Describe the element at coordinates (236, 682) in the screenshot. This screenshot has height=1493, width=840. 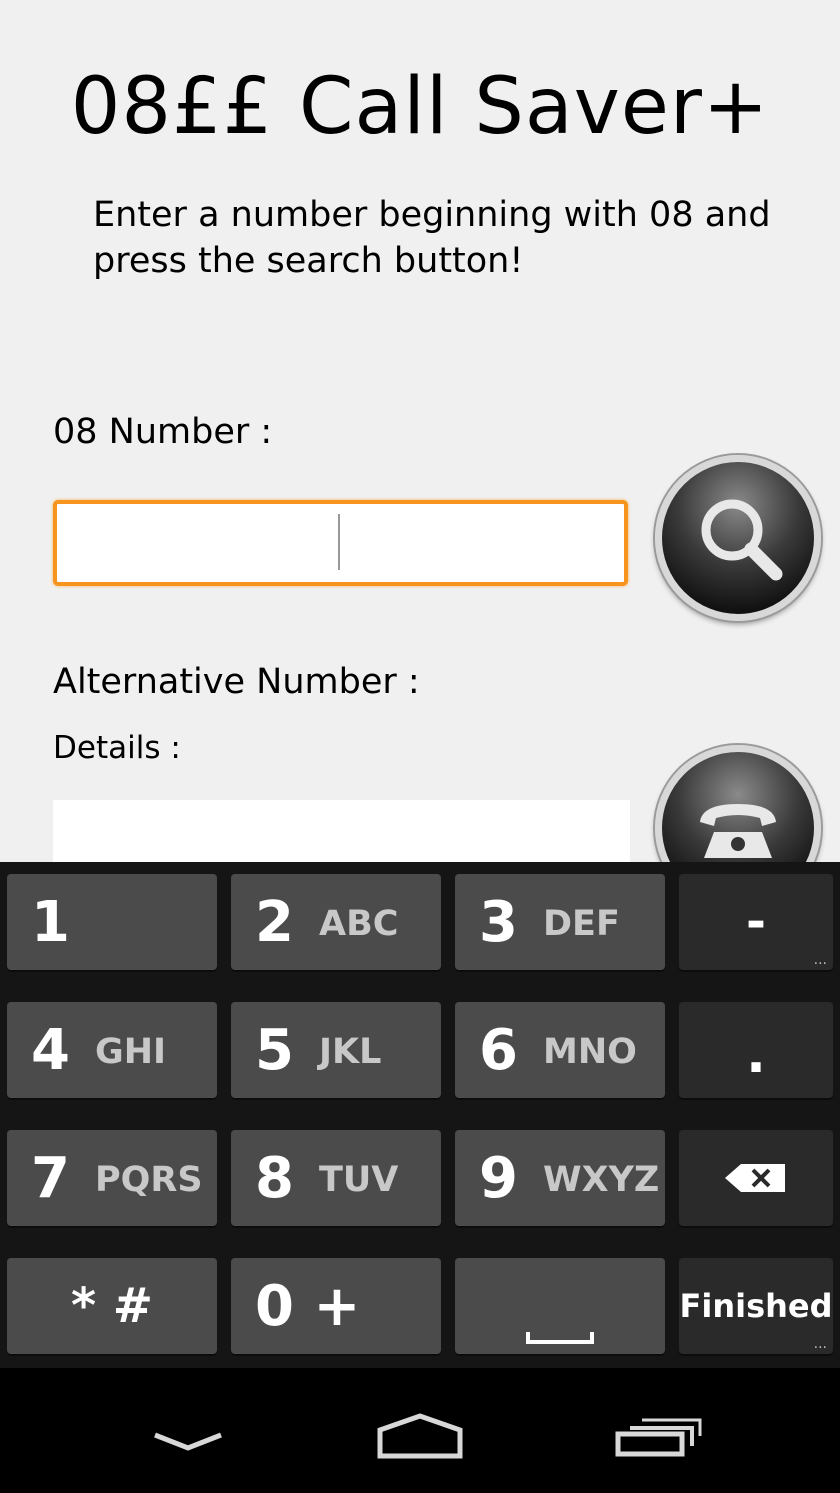
I see `alternative-number-label: Alternative Number :` at that location.